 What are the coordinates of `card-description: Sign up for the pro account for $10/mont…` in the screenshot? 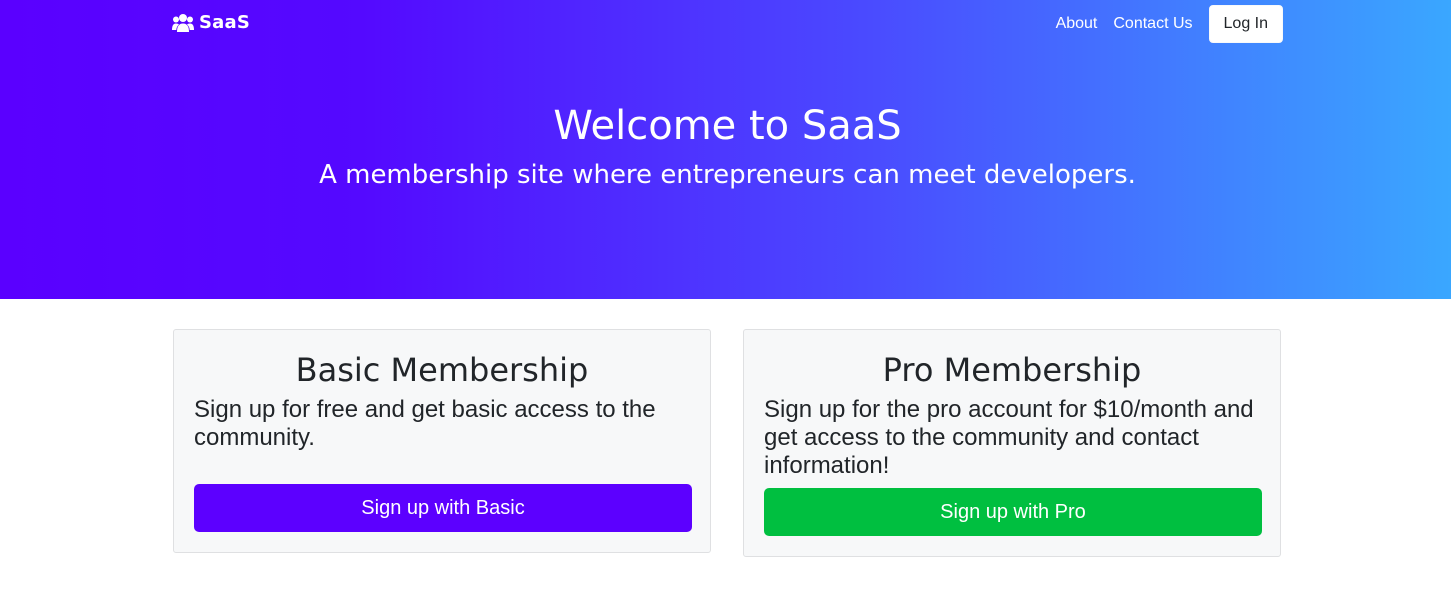 It's located at (1009, 437).